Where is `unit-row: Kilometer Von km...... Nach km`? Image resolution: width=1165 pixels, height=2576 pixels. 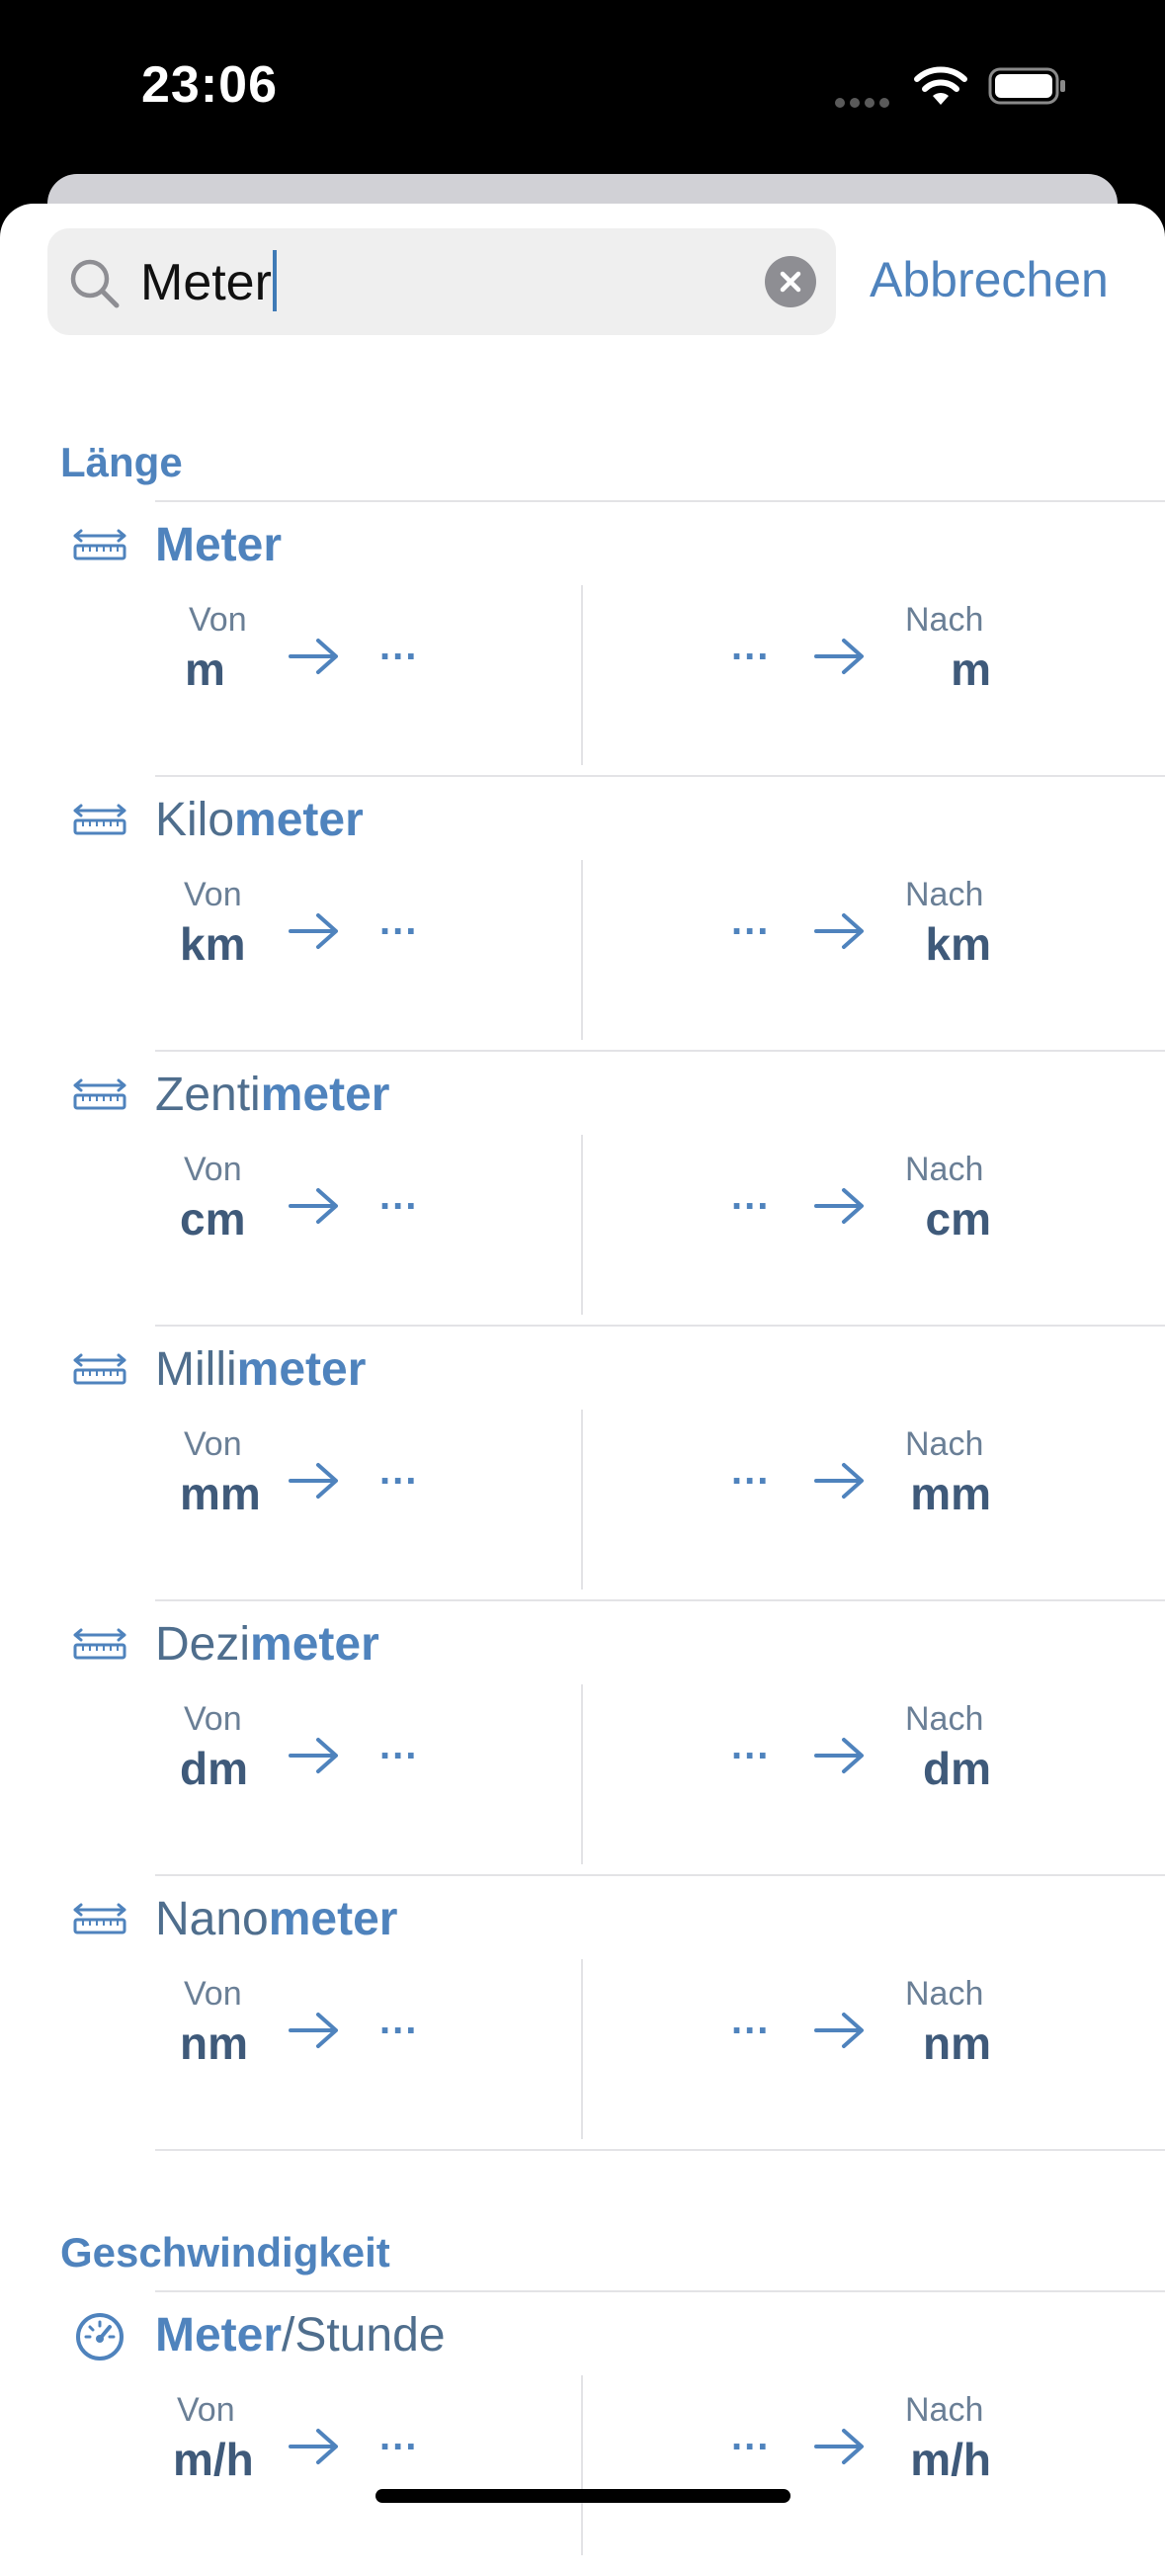
unit-row: Kilometer Von km...... Nach km is located at coordinates (582, 914).